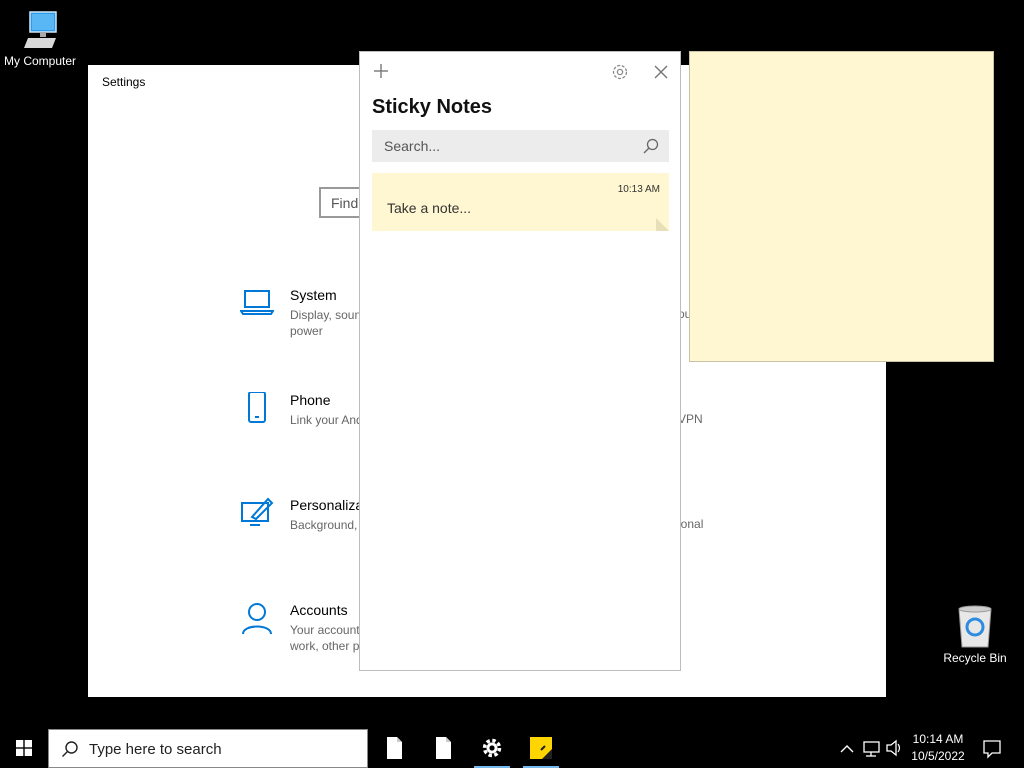 The width and height of the screenshot is (1024, 768). I want to click on monitor-icon, so click(40, 29).